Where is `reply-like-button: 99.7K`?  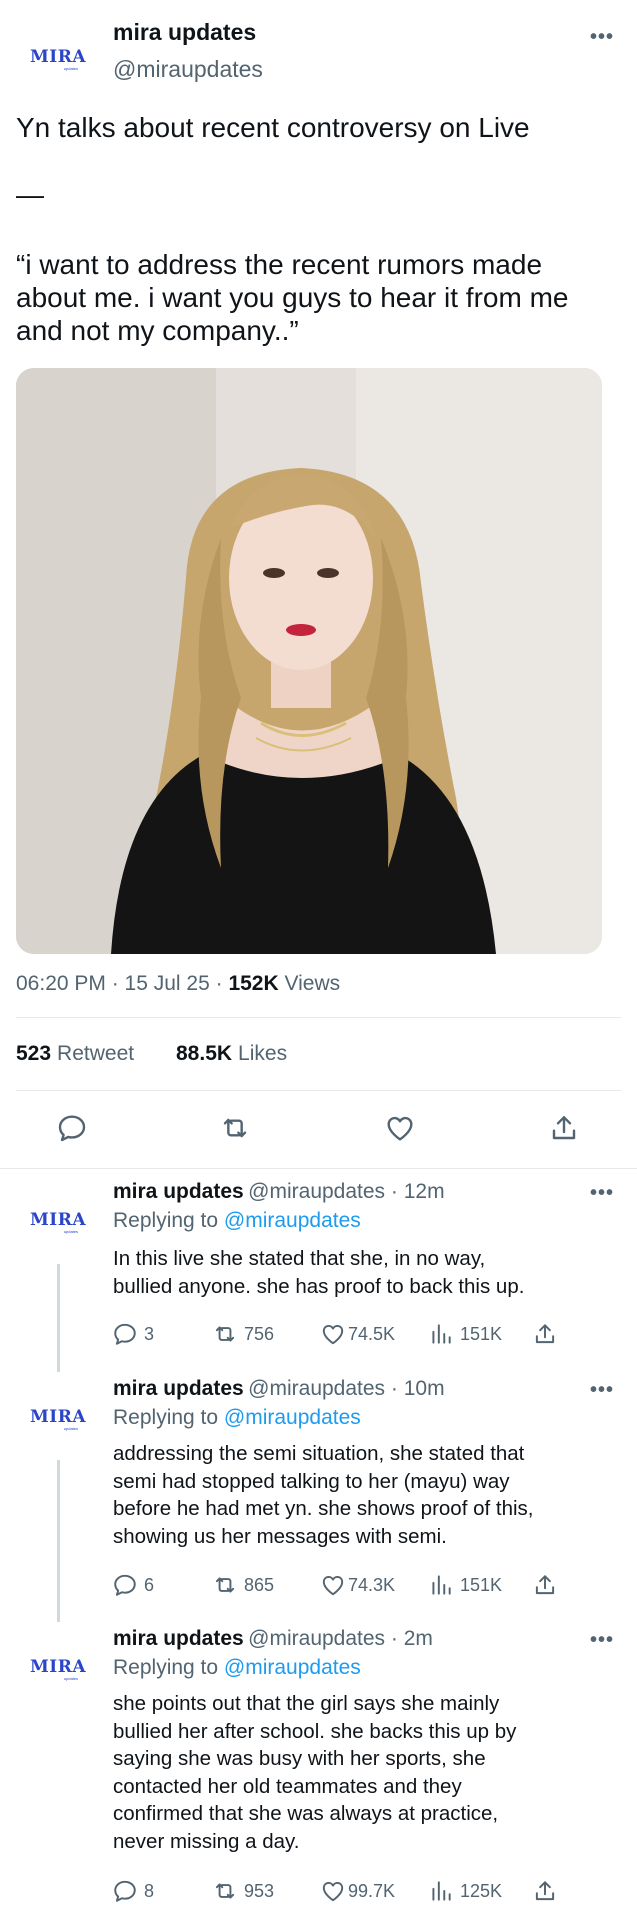 reply-like-button: 99.7K is located at coordinates (357, 1891).